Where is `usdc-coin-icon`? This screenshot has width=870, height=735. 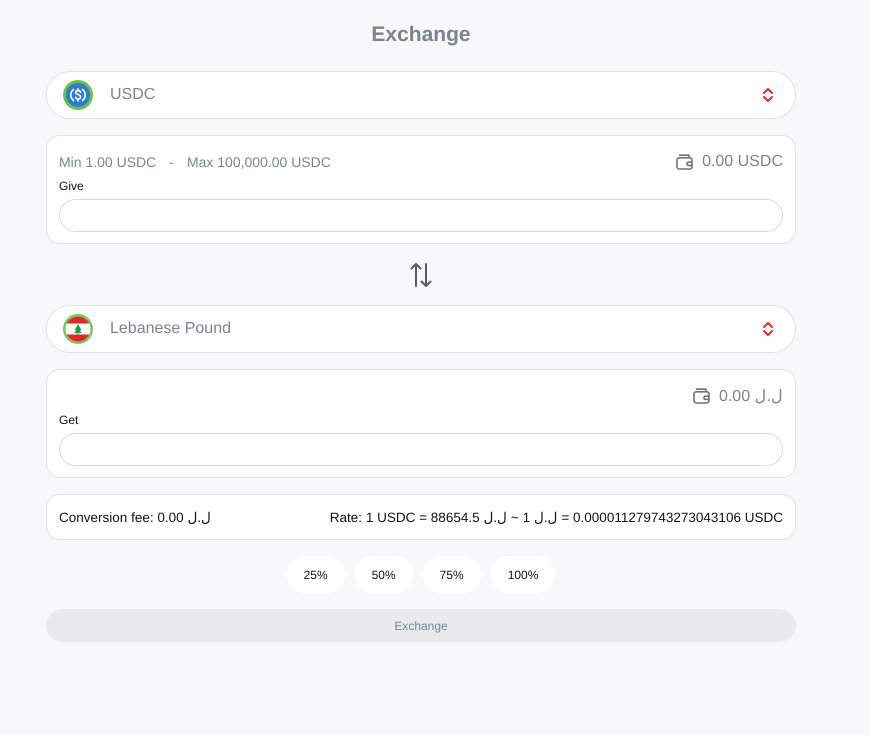
usdc-coin-icon is located at coordinates (78, 95).